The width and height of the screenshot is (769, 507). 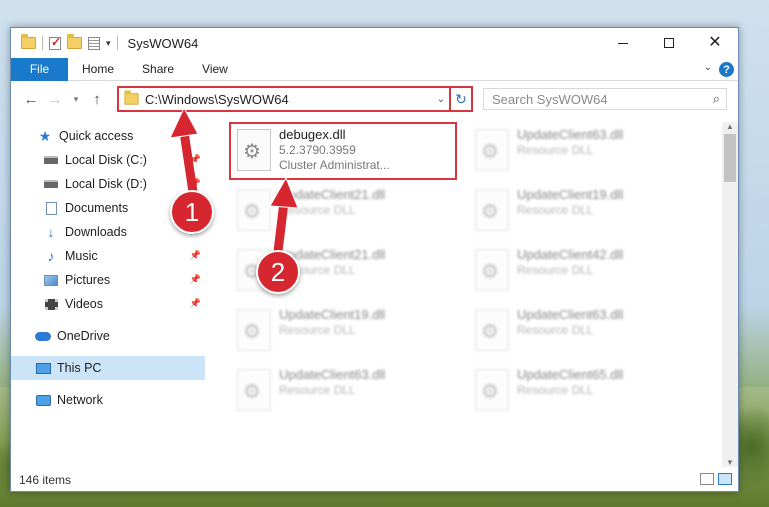 What do you see at coordinates (51, 208) in the screenshot?
I see `documents-icon` at bounding box center [51, 208].